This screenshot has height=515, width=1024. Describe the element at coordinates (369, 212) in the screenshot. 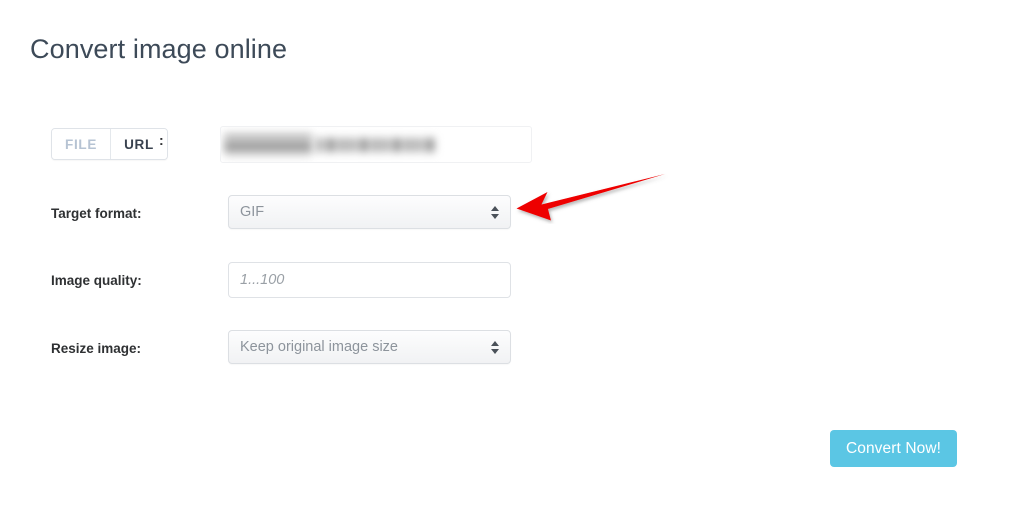

I see `target-format-select: GIF` at that location.